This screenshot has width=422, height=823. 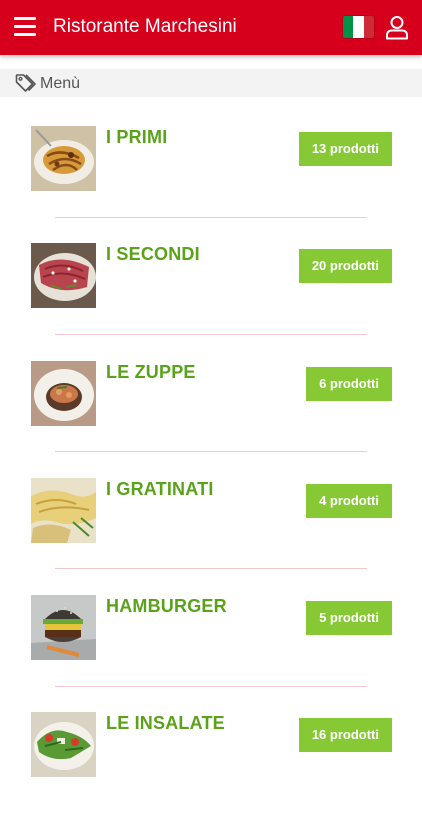 I want to click on category-name: HAMBURGER, so click(x=166, y=606).